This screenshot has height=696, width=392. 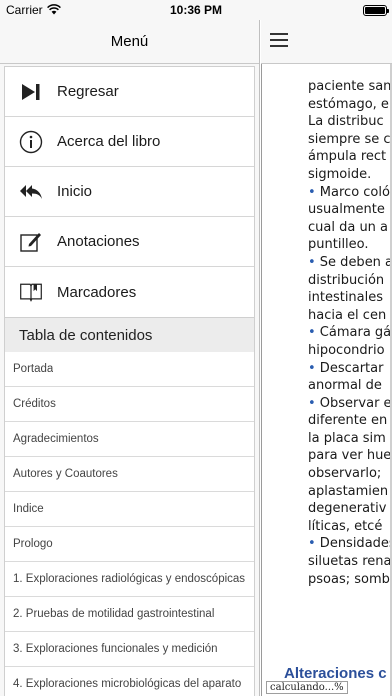 I want to click on toc-item: Agradecimientos, so click(x=129, y=439).